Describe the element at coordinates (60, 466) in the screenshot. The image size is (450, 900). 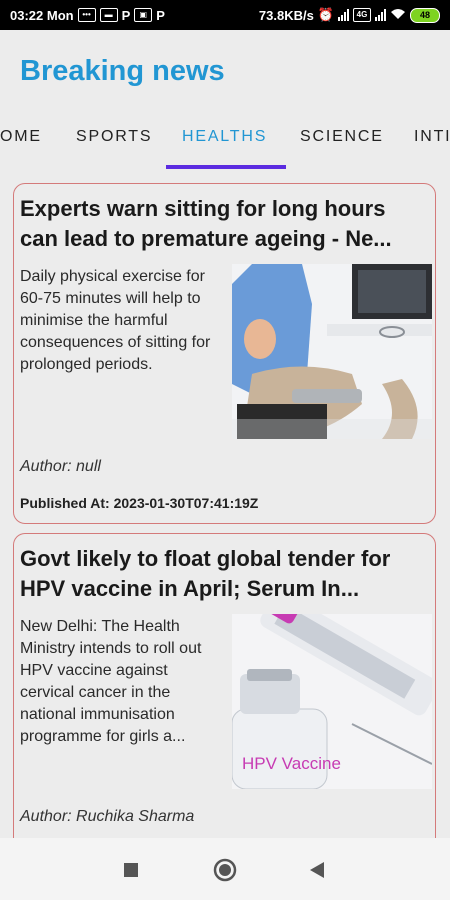
I see `article-author: Author: null` at that location.